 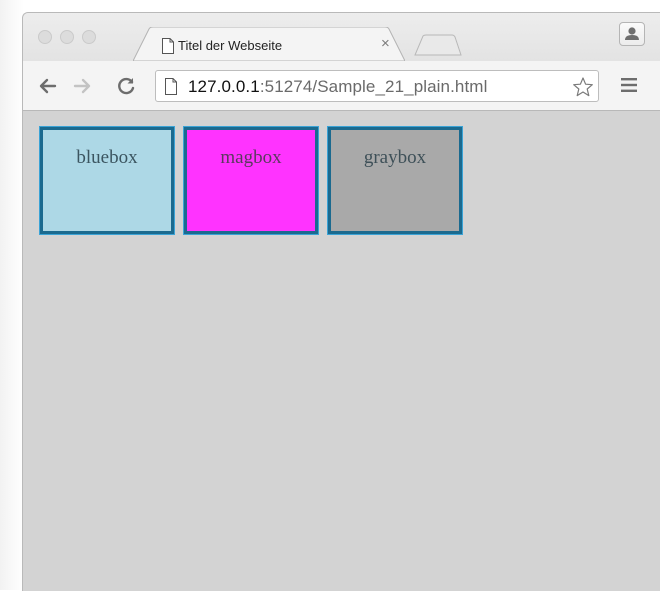 What do you see at coordinates (251, 157) in the screenshot?
I see `magbox-label: magbox` at bounding box center [251, 157].